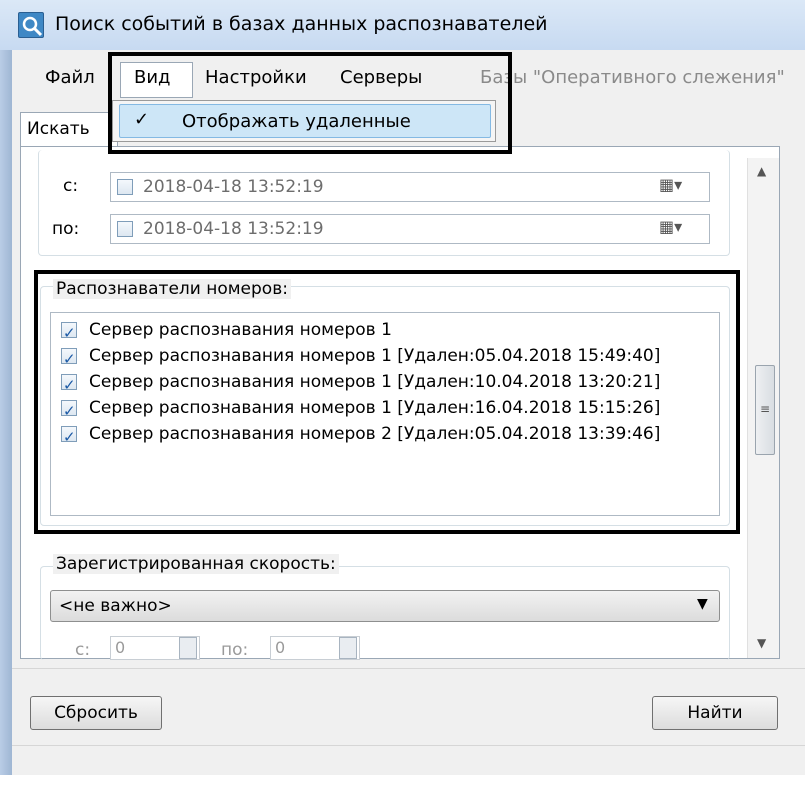 The height and width of the screenshot is (785, 805). What do you see at coordinates (58, 129) in the screenshot?
I see `tab-search-label: Искать` at bounding box center [58, 129].